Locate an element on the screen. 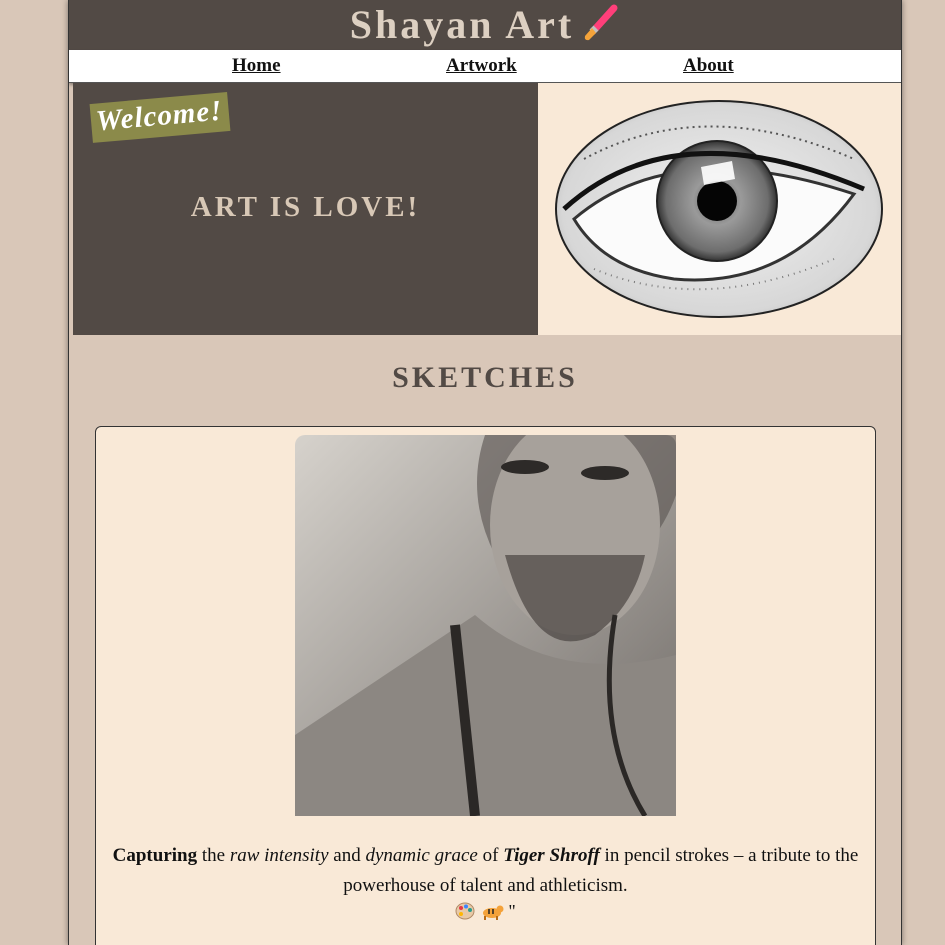  caption-trailing-quote: " is located at coordinates (509, 911).